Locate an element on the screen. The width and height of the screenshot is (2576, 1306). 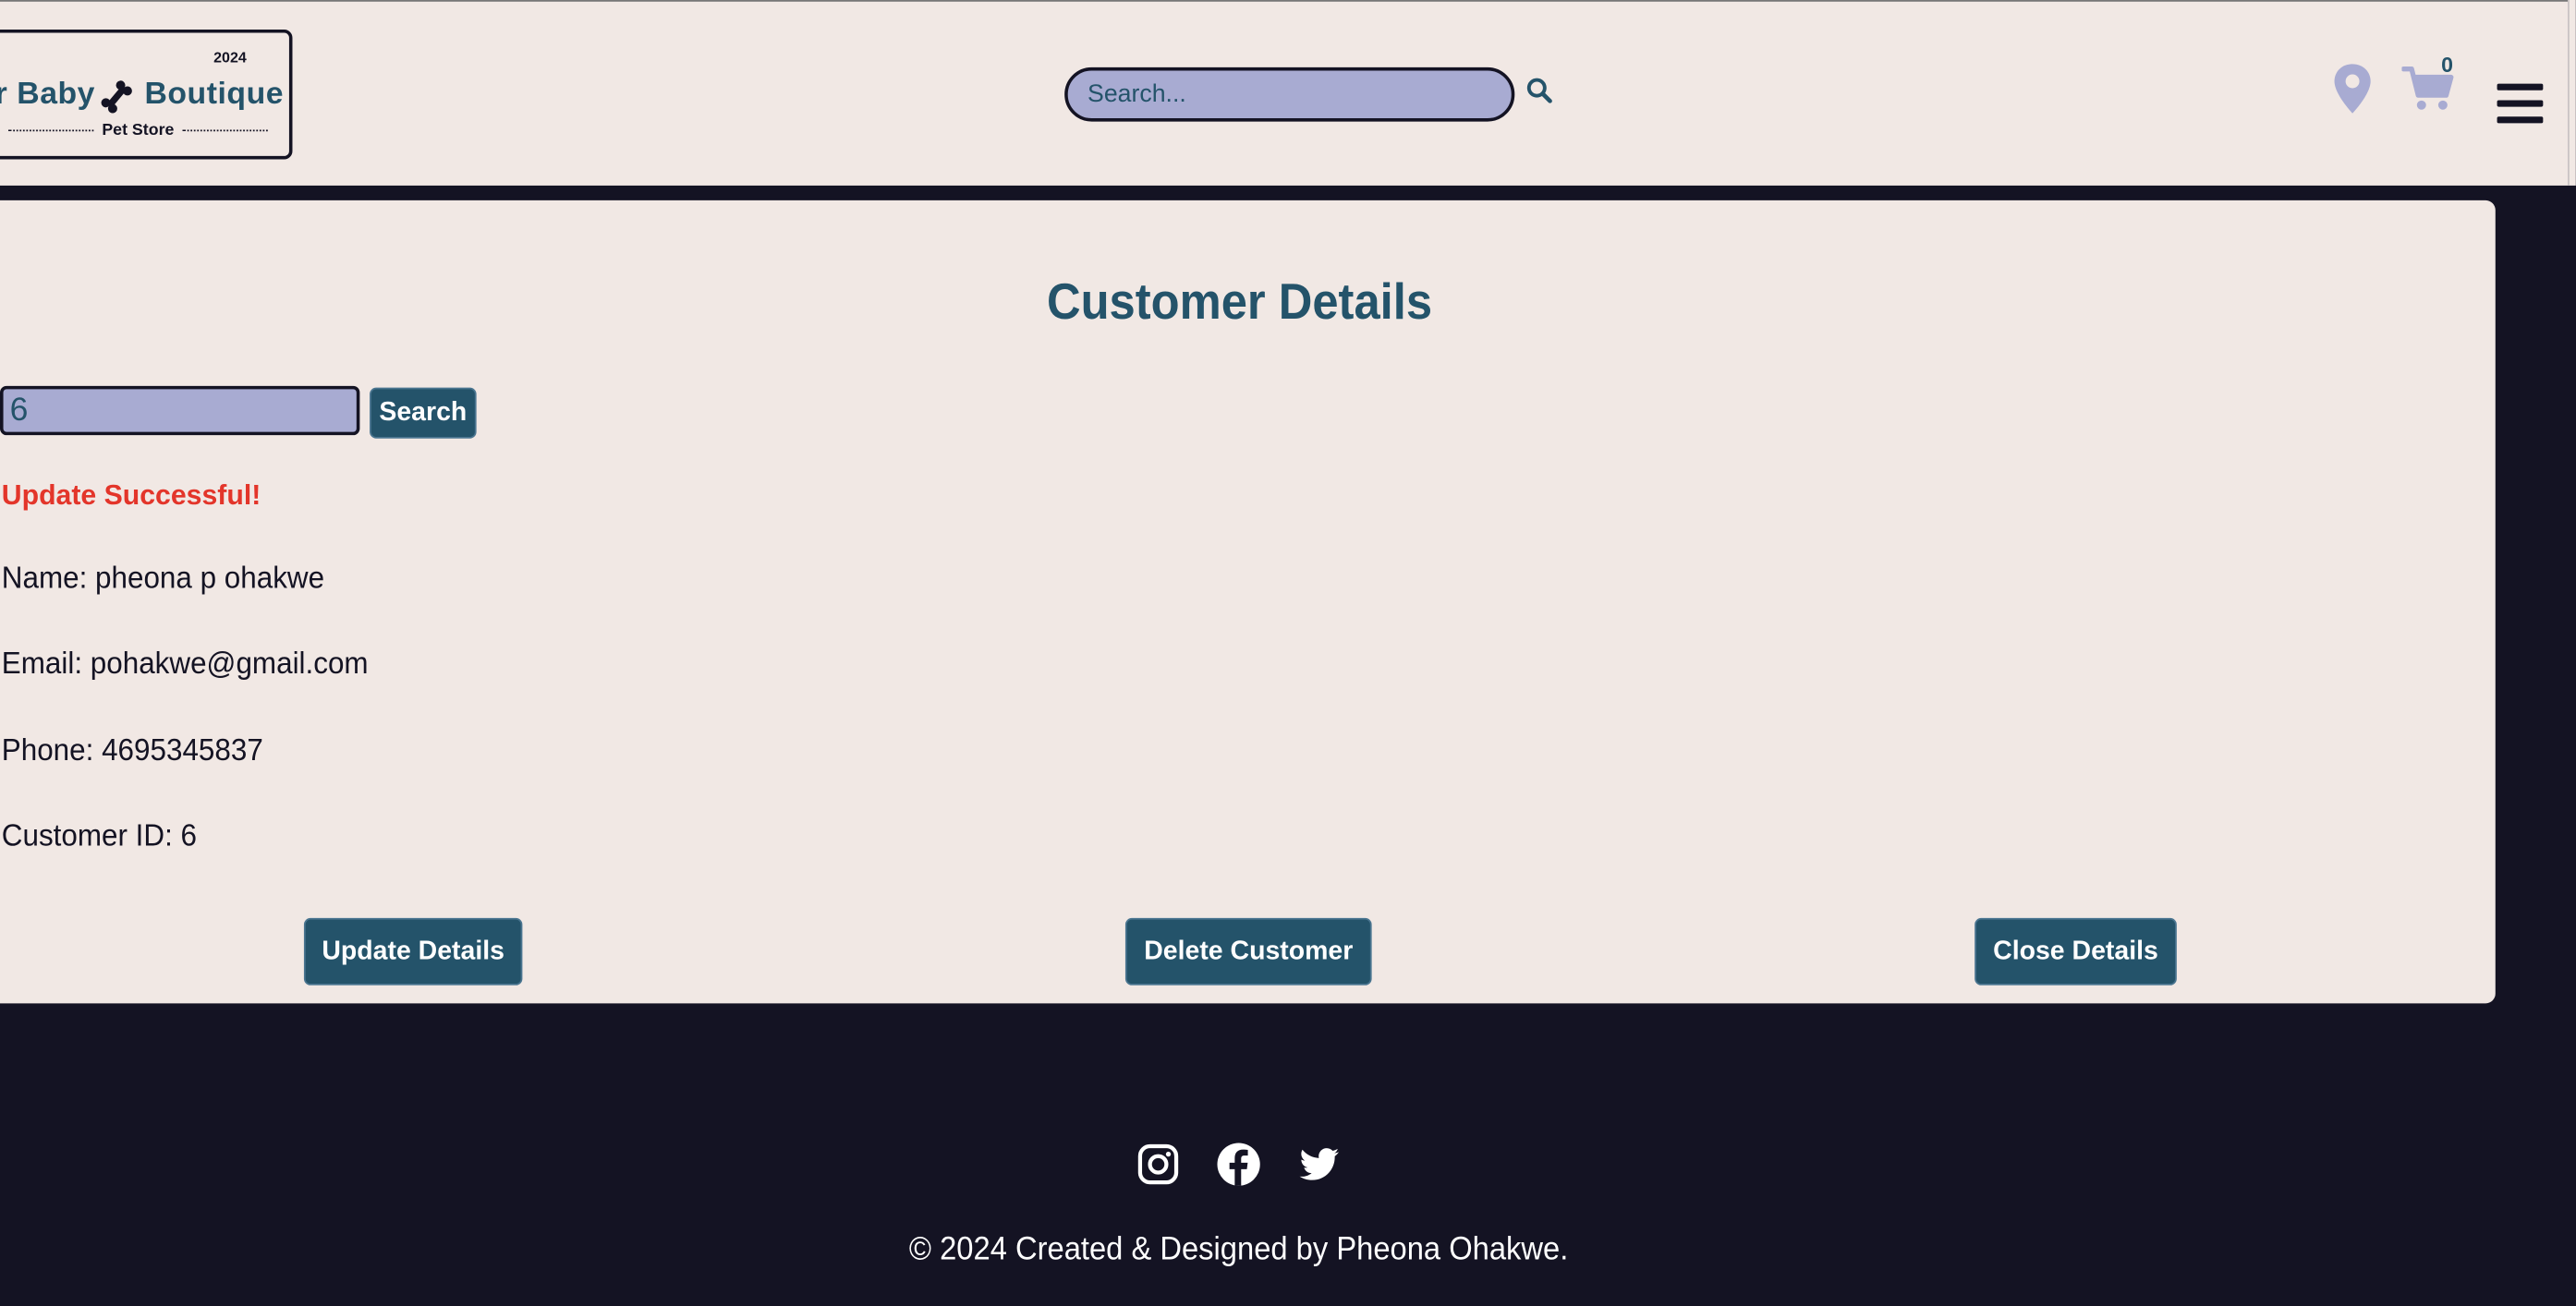
logo-subtitle-row: Pet Store is located at coordinates (144, 130).